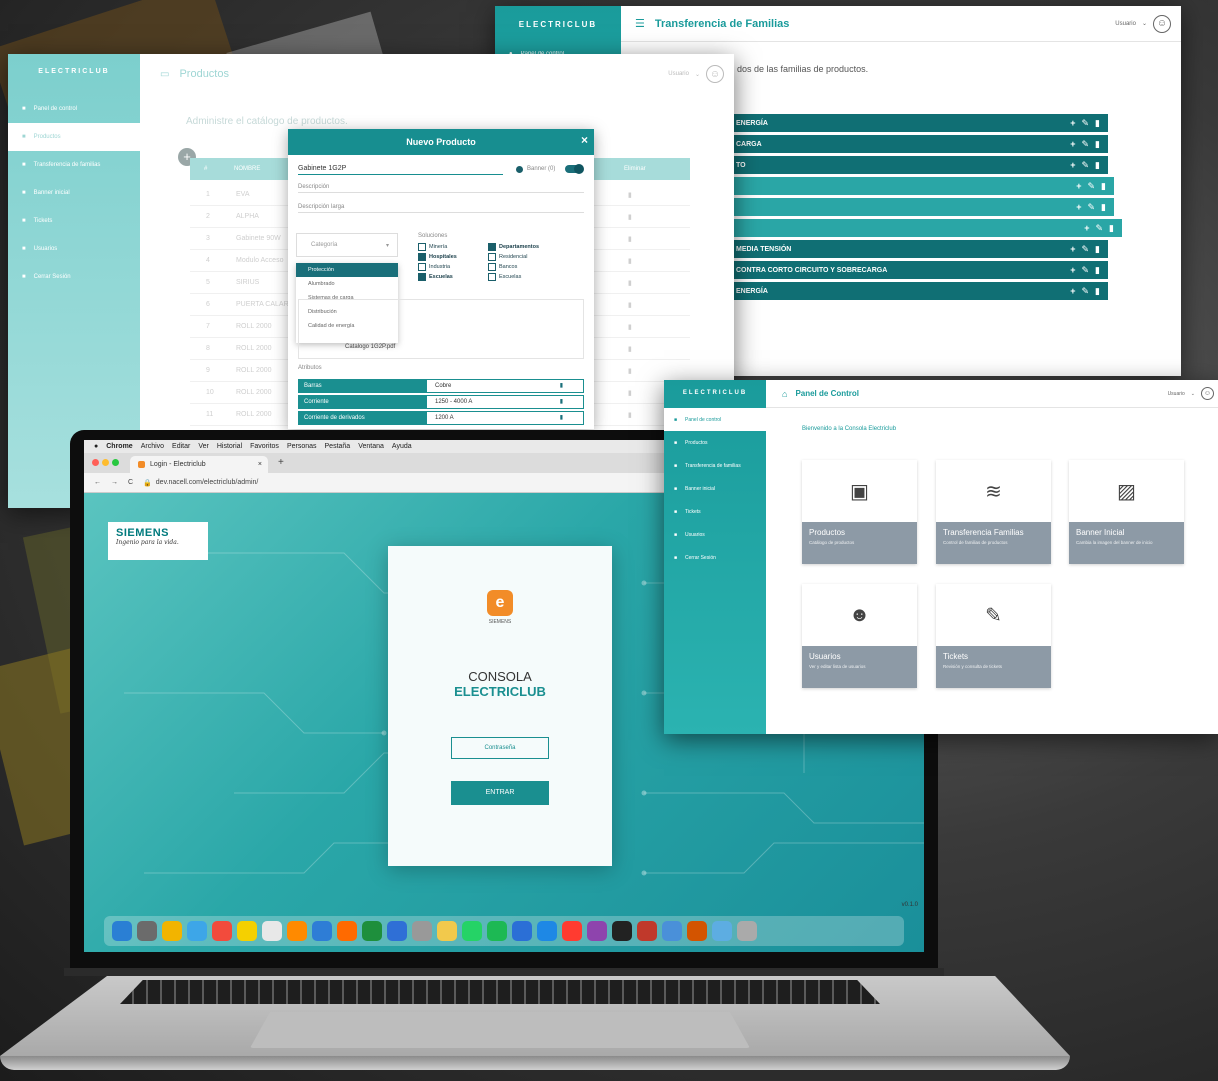 The image size is (1218, 1081). Describe the element at coordinates (347, 284) in the screenshot. I see `category-option: Alumbrado` at that location.